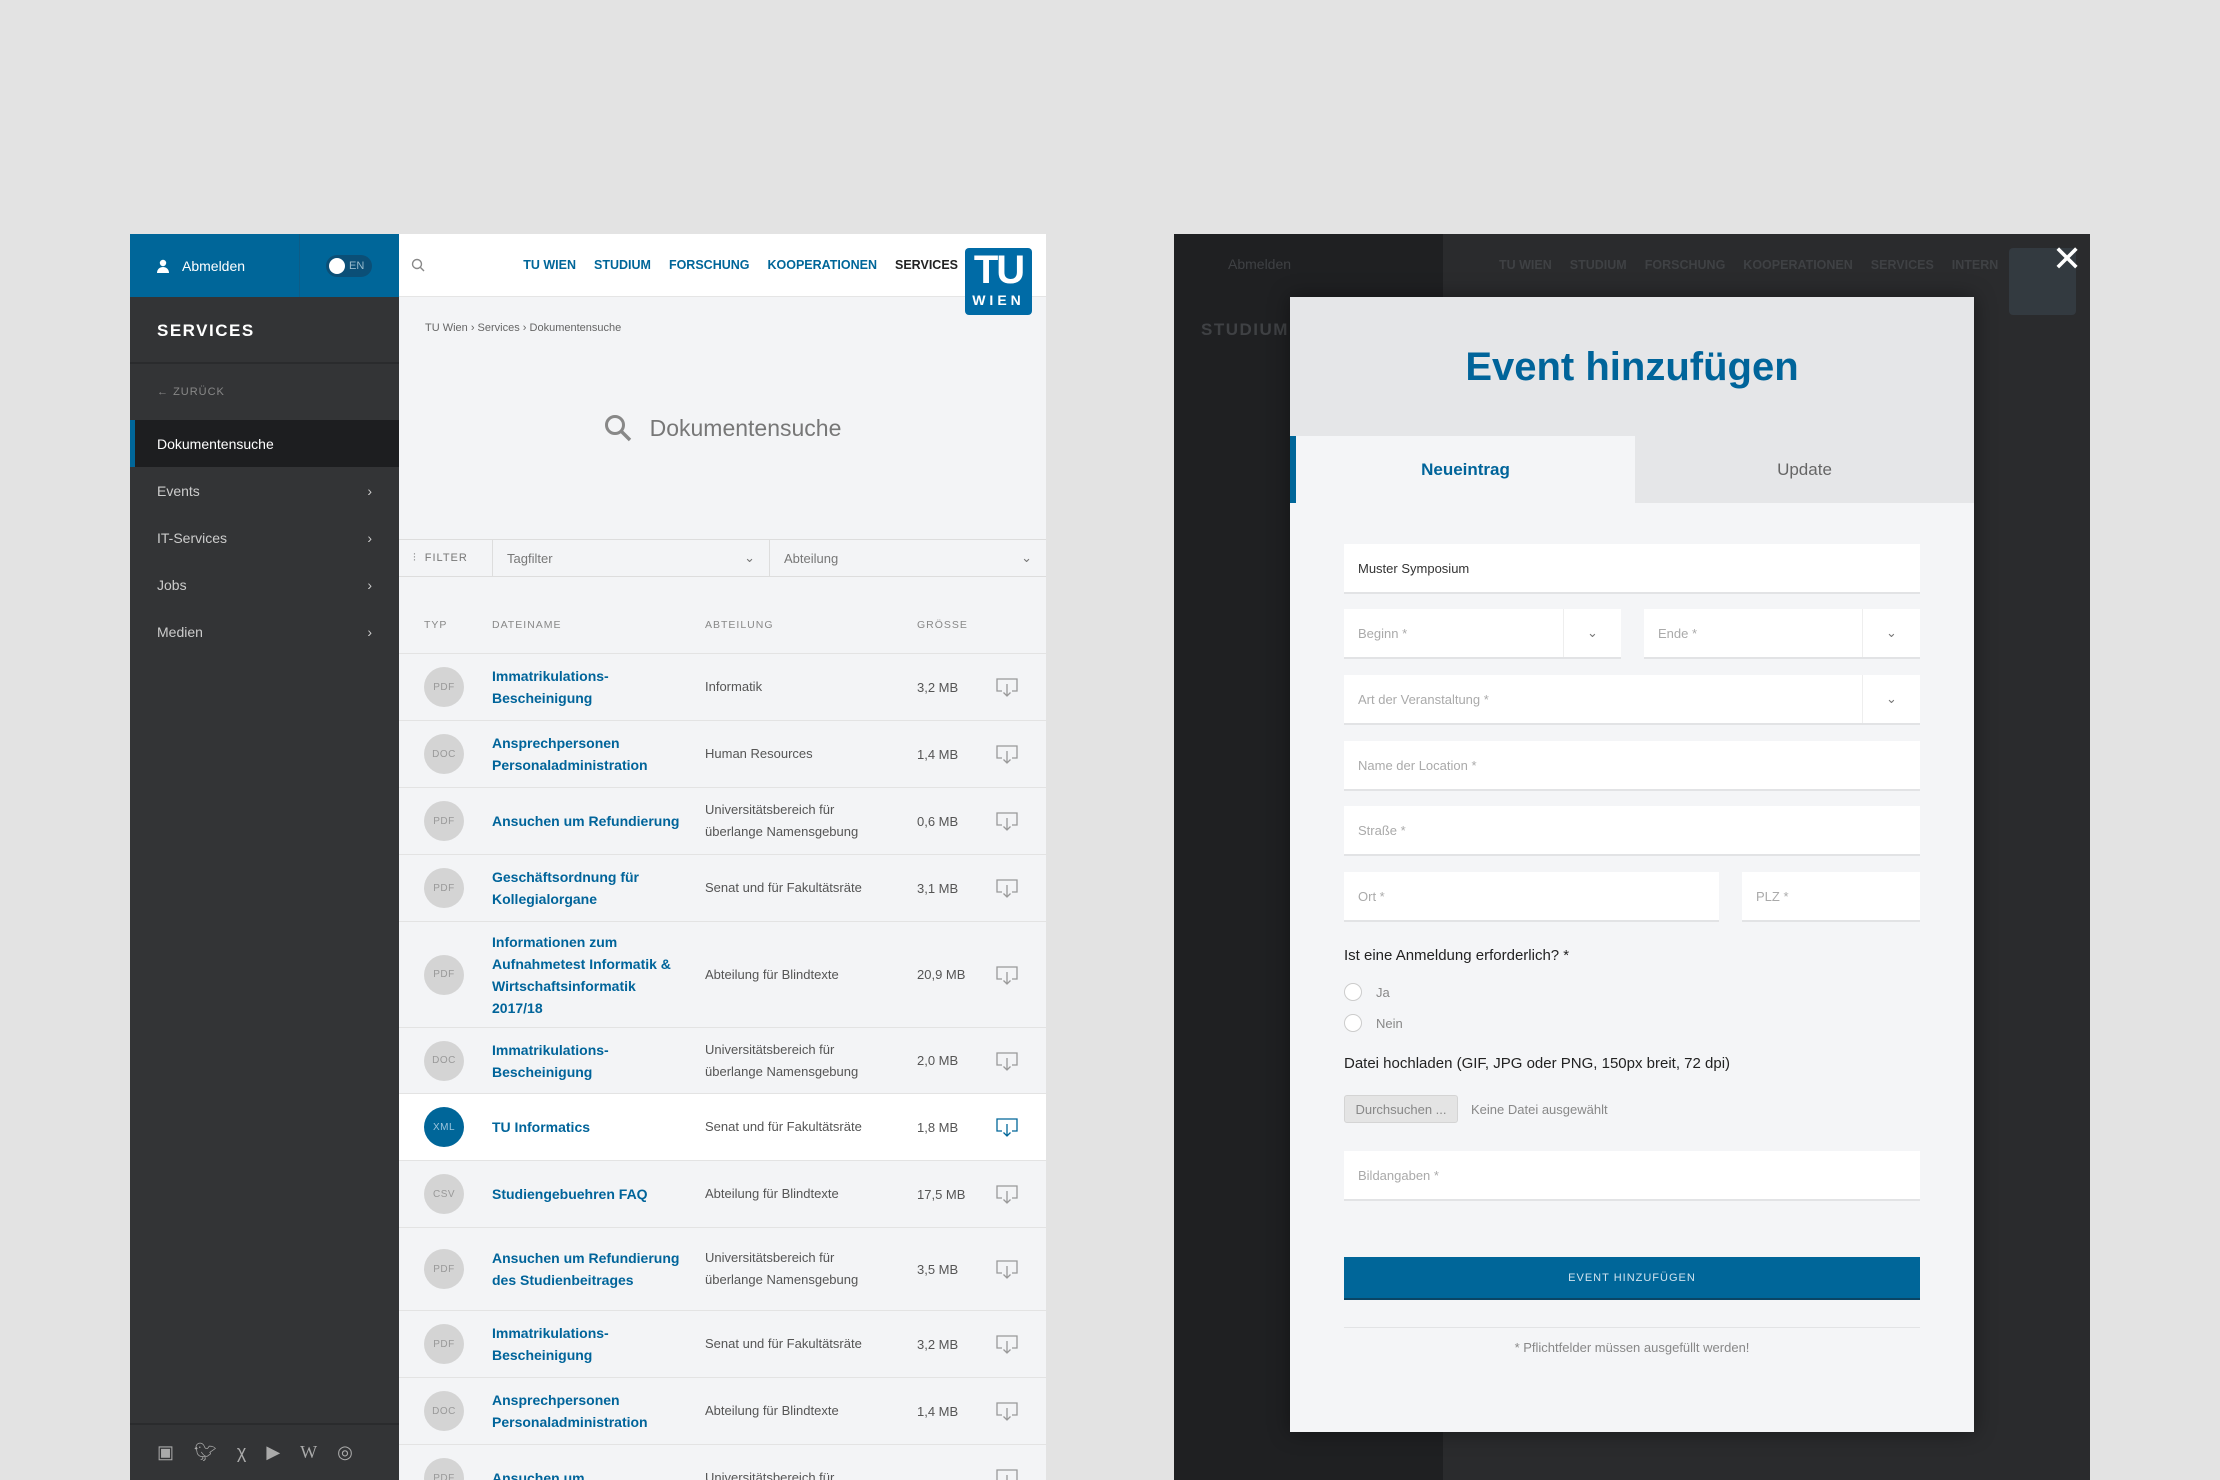  I want to click on language-toggle: EN, so click(349, 265).